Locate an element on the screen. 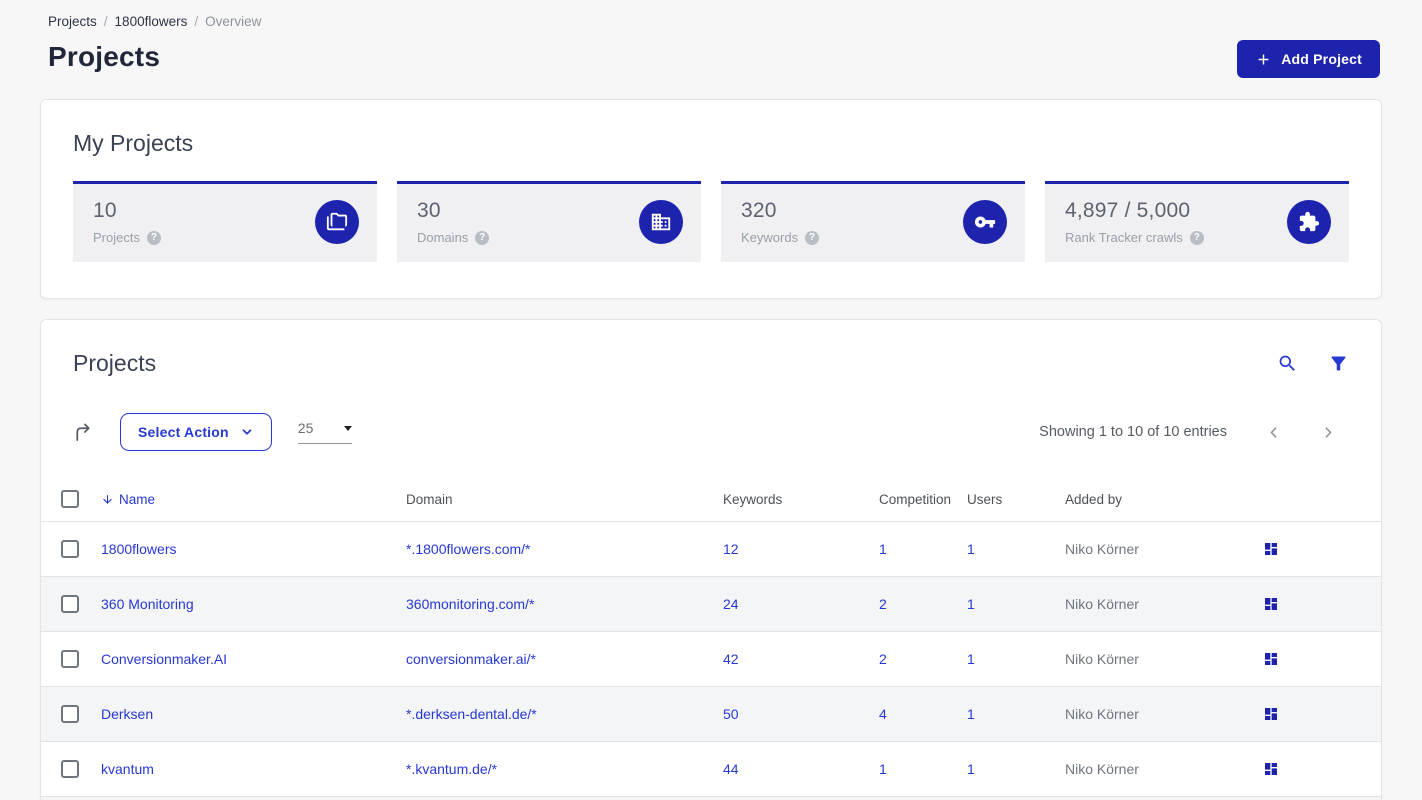 Image resolution: width=1422 pixels, height=800 pixels. select-action-dropdown: Select Action is located at coordinates (196, 432).